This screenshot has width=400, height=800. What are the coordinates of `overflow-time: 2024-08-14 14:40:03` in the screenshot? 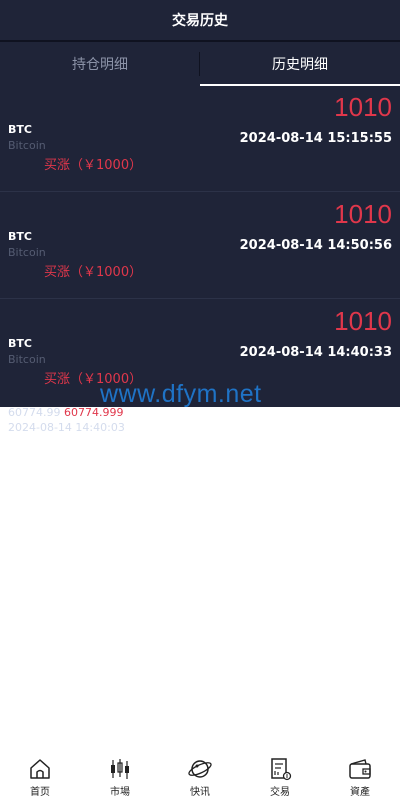 It's located at (66, 427).